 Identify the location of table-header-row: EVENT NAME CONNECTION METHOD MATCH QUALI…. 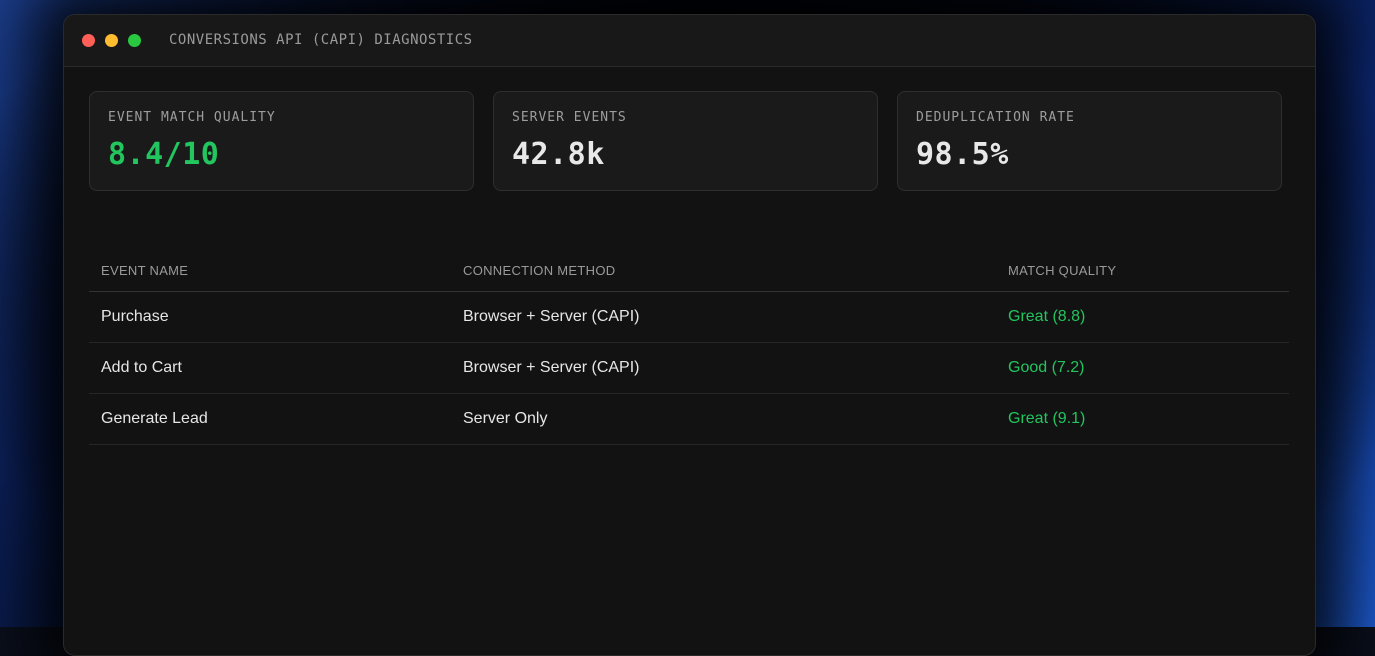
(689, 271).